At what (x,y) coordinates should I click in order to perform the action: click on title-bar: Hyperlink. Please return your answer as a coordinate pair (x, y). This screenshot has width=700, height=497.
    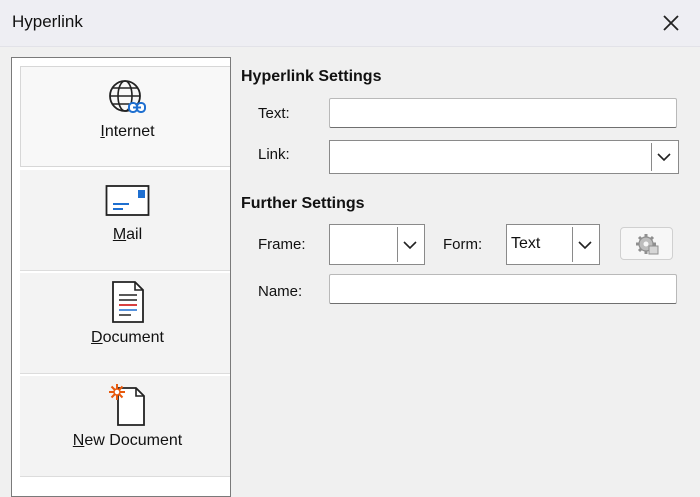
    Looking at the image, I should click on (350, 23).